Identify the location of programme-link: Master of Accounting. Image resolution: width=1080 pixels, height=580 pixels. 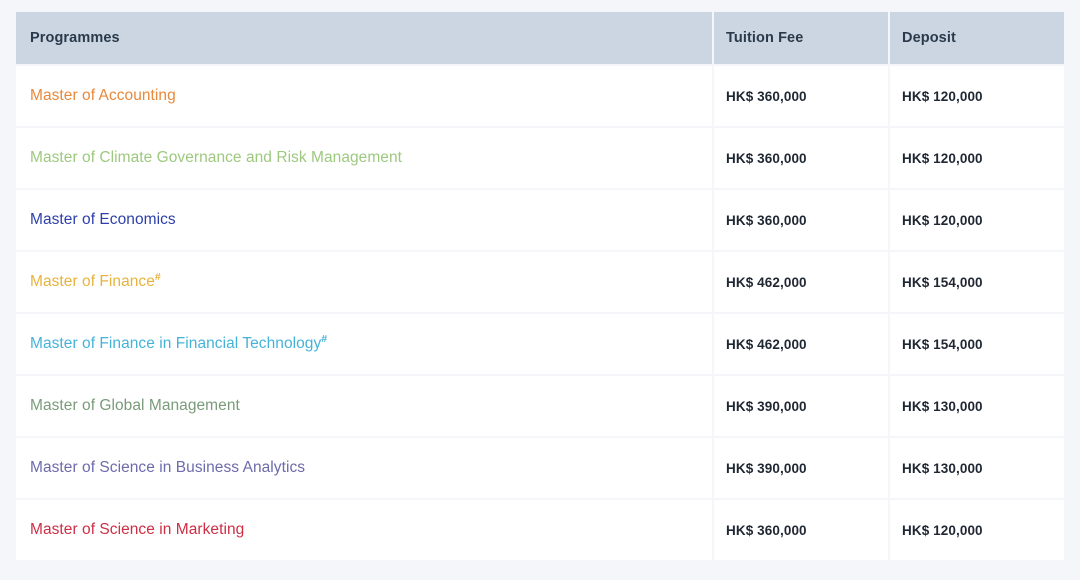
(103, 96).